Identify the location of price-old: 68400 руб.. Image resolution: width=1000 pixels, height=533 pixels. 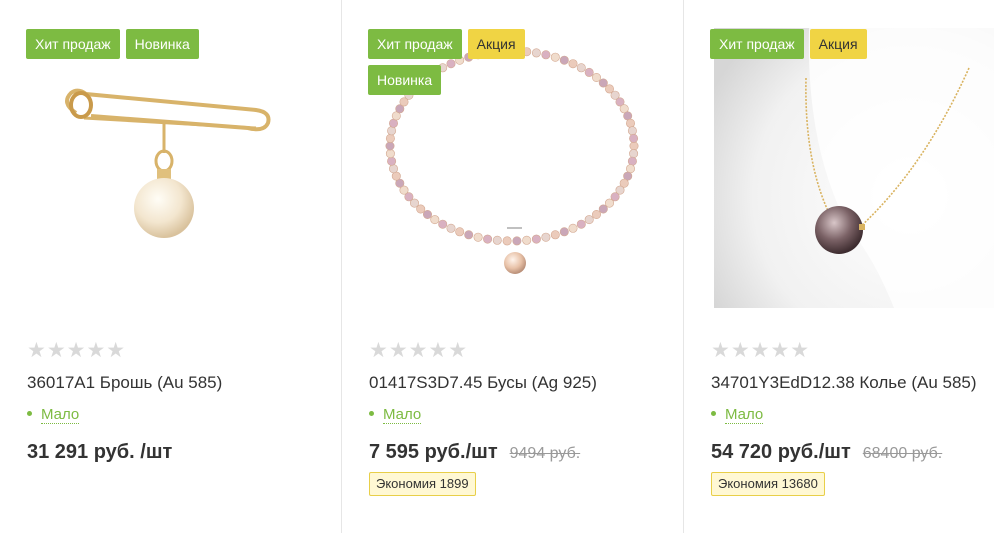
(902, 453).